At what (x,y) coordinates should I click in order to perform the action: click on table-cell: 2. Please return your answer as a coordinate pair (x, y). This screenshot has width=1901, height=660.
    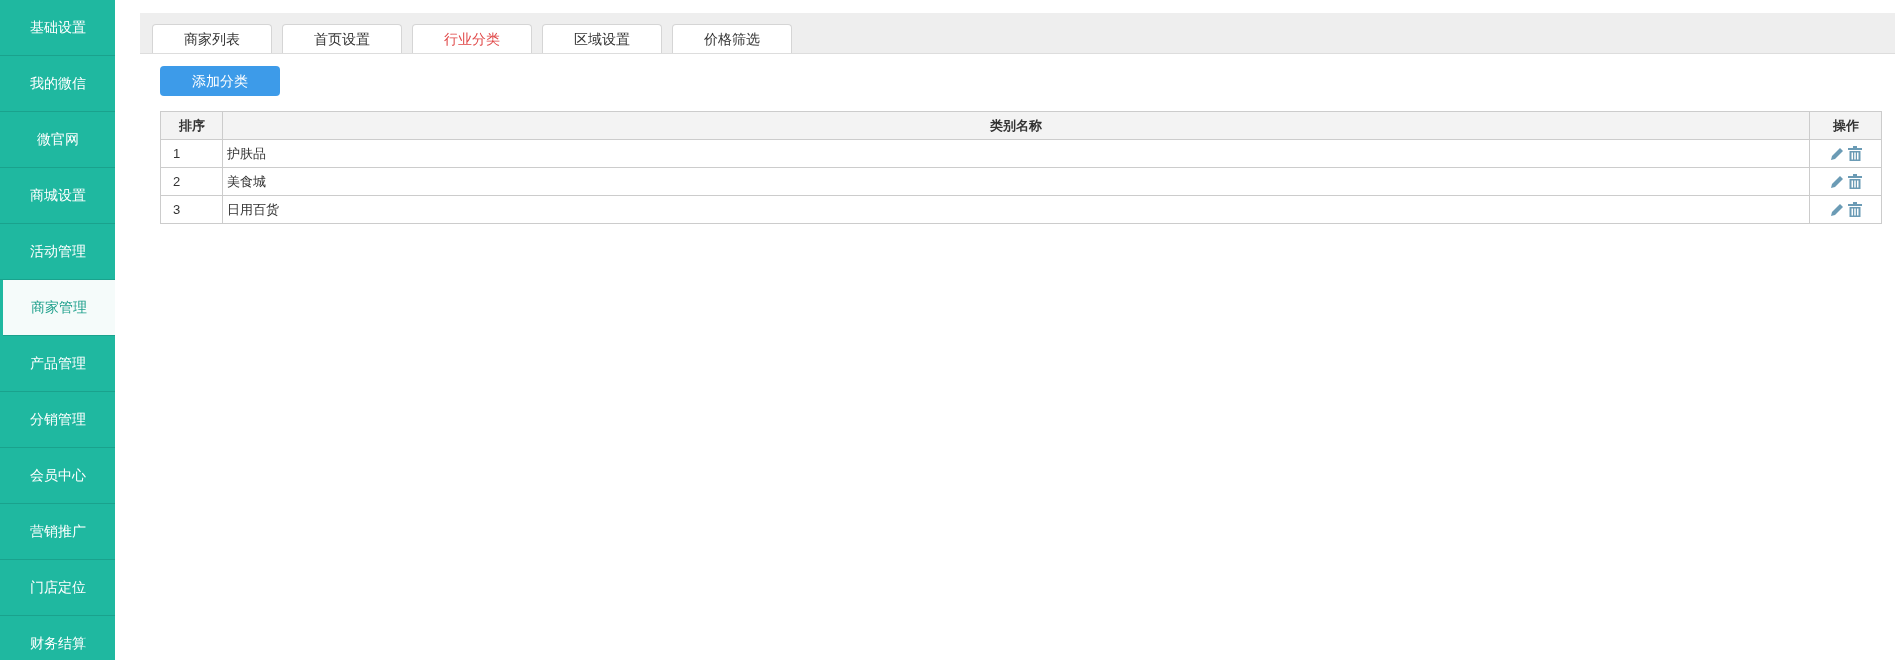
    Looking at the image, I should click on (191, 181).